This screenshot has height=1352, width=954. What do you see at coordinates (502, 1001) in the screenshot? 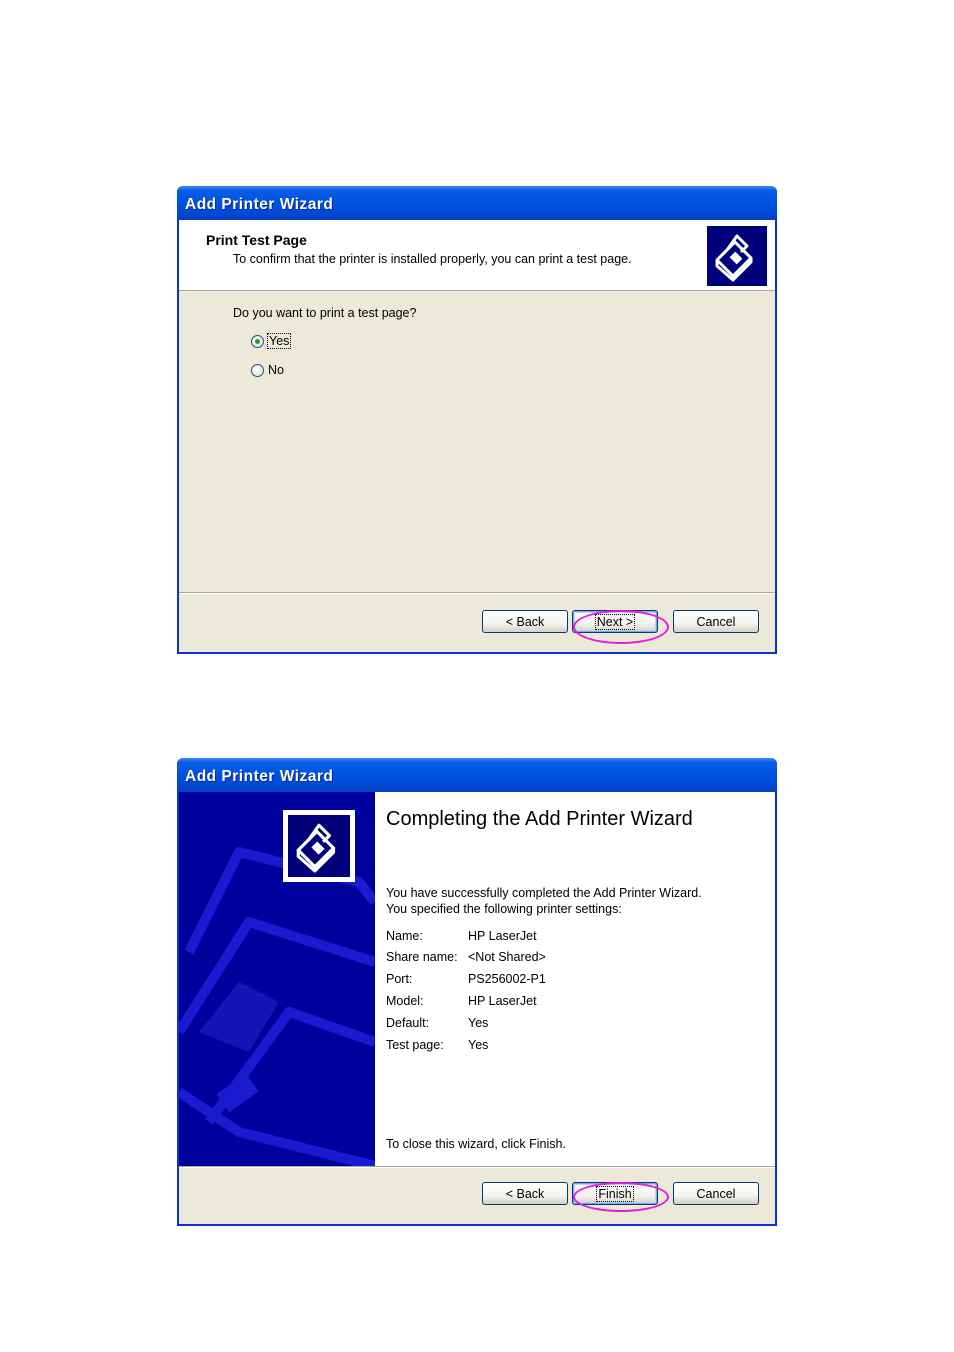
I see `setting-value-model: HP LaserJet` at bounding box center [502, 1001].